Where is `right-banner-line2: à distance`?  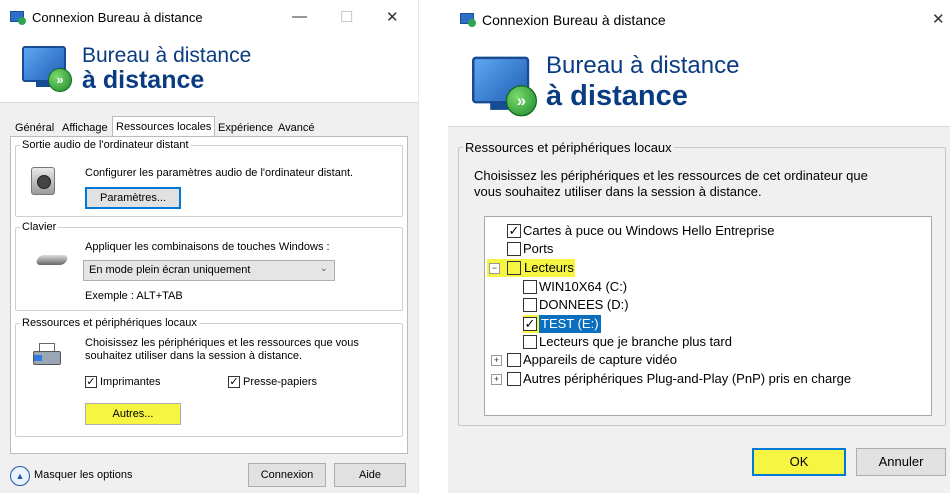 right-banner-line2: à distance is located at coordinates (617, 96).